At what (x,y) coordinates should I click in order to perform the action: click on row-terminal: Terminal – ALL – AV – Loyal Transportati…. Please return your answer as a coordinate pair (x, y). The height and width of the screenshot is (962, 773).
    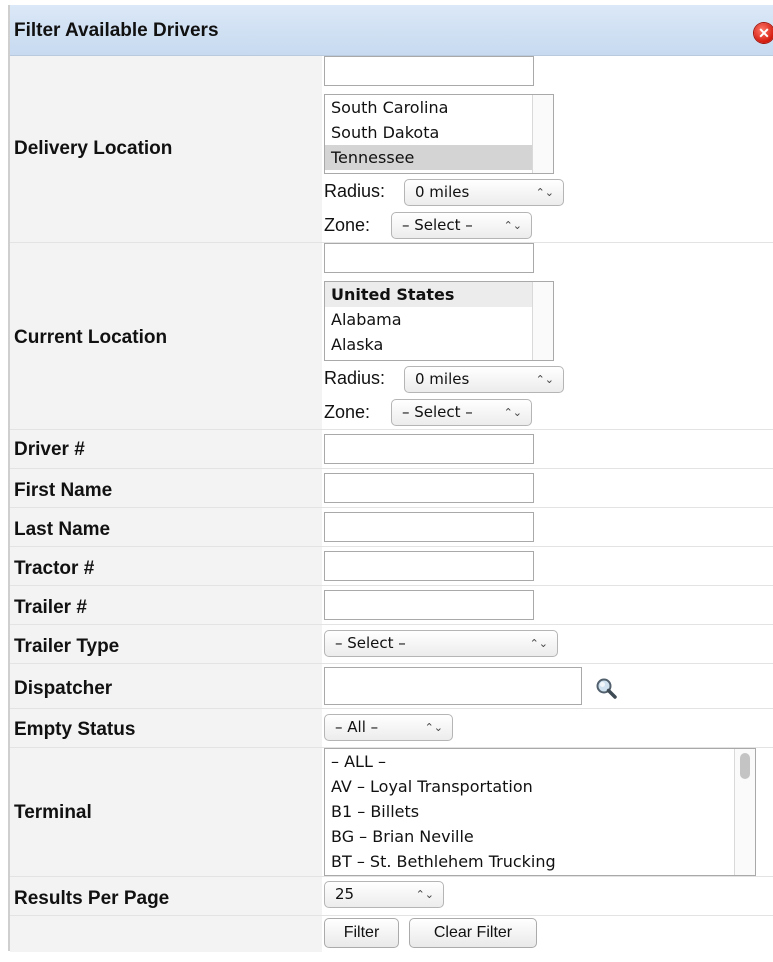
    Looking at the image, I should click on (391, 812).